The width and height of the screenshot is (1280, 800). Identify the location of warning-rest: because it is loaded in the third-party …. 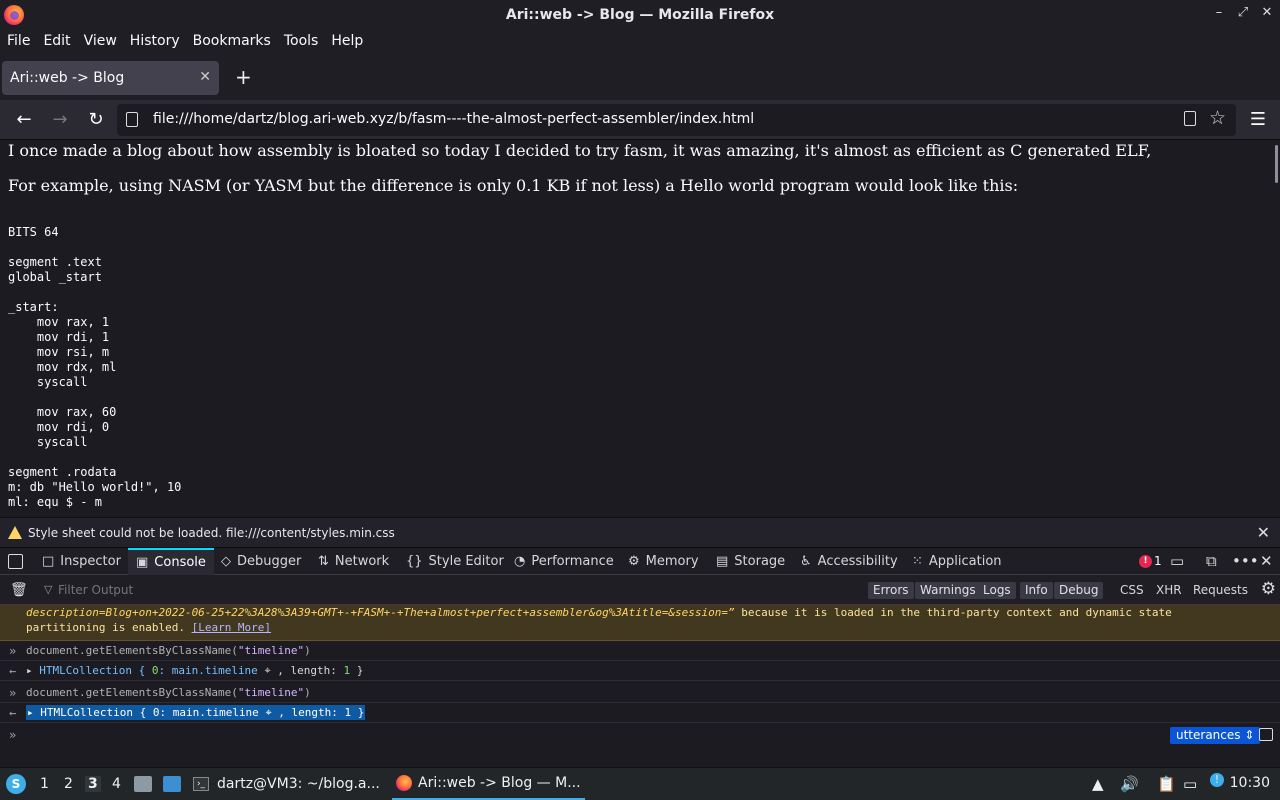
(953, 612).